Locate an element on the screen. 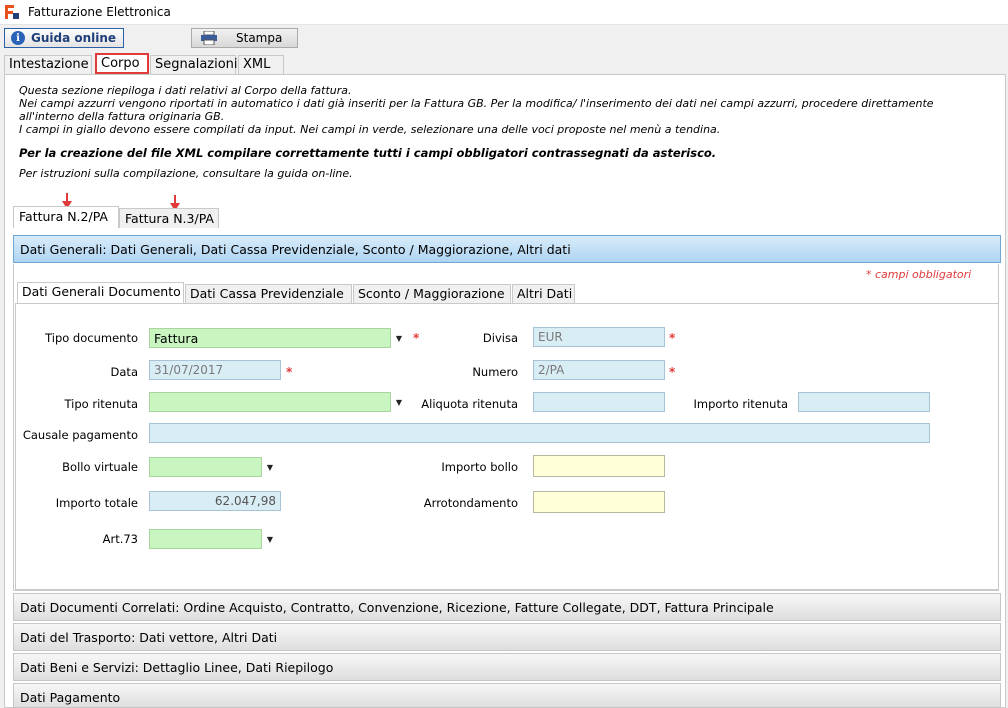 This screenshot has height=708, width=1008. guida-online-button: i Guida online is located at coordinates (64, 38).